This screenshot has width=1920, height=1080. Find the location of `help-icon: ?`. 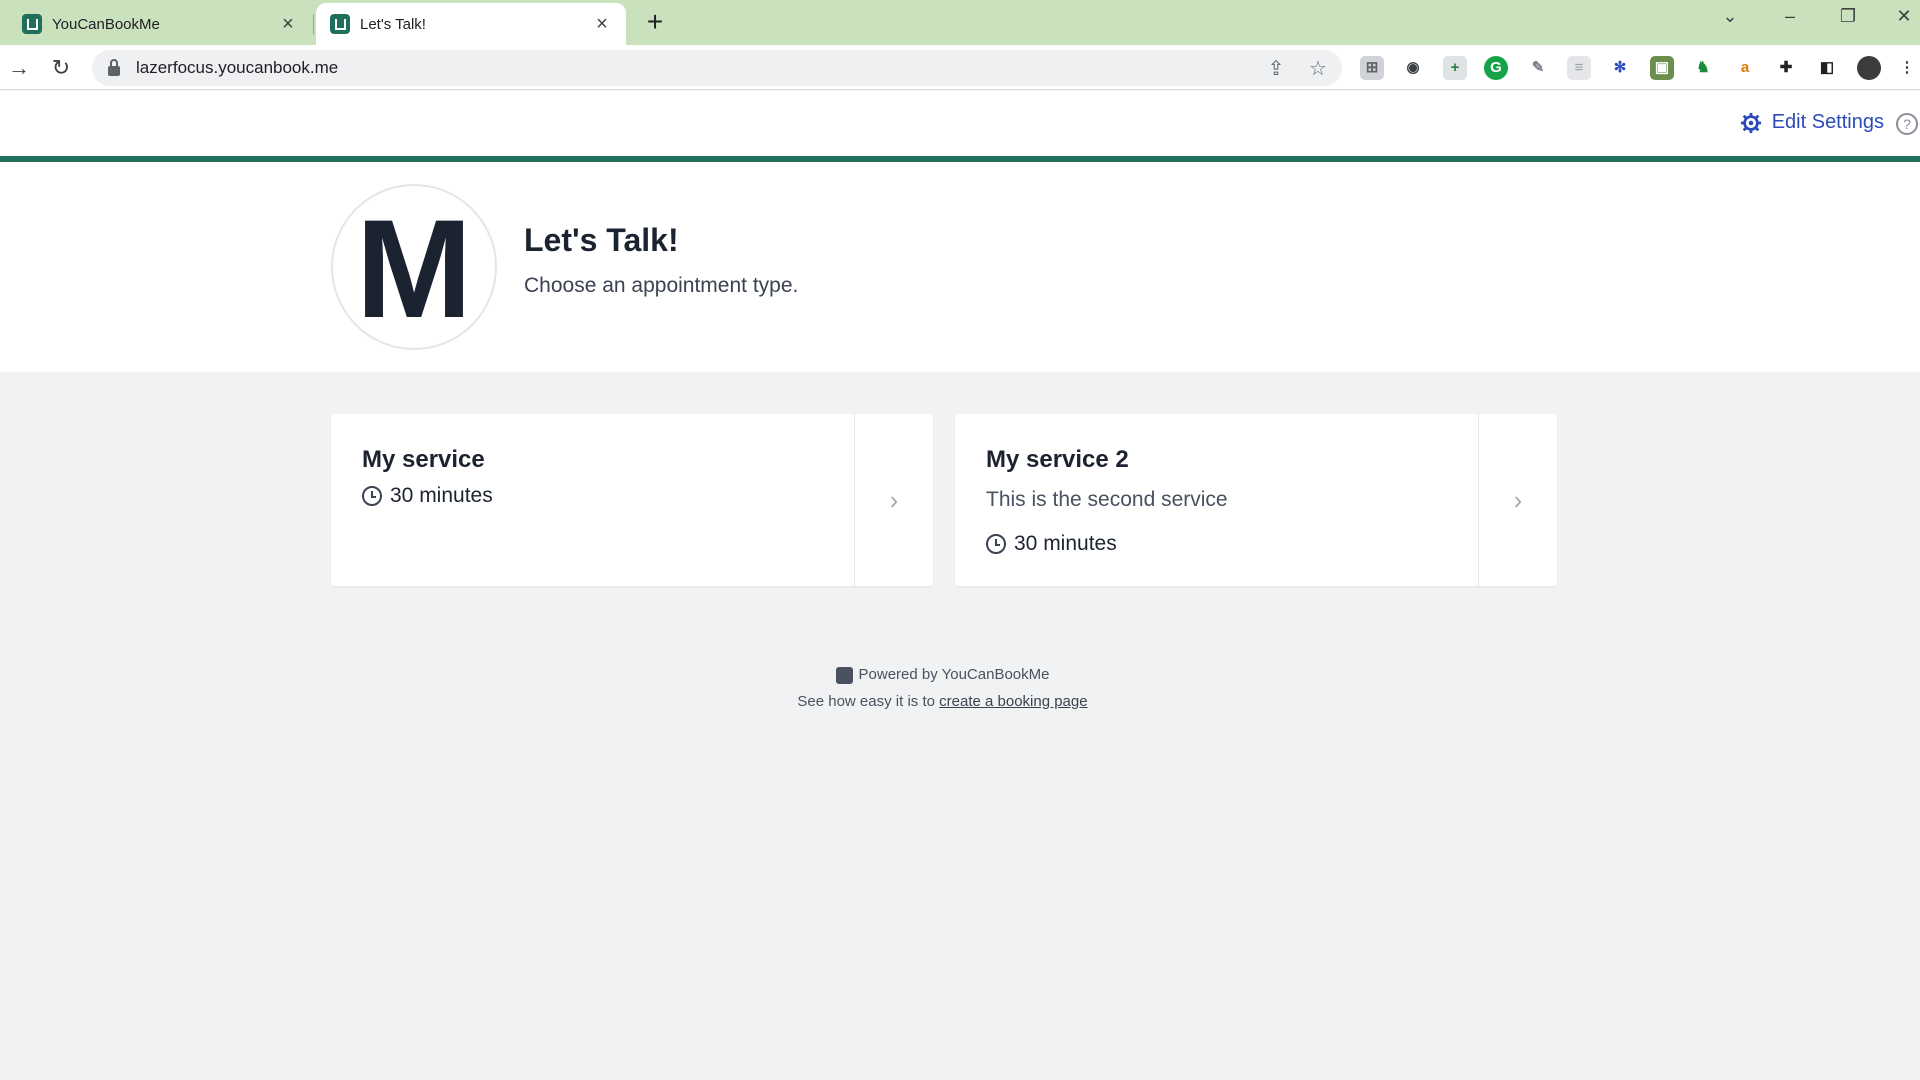

help-icon: ? is located at coordinates (1907, 124).